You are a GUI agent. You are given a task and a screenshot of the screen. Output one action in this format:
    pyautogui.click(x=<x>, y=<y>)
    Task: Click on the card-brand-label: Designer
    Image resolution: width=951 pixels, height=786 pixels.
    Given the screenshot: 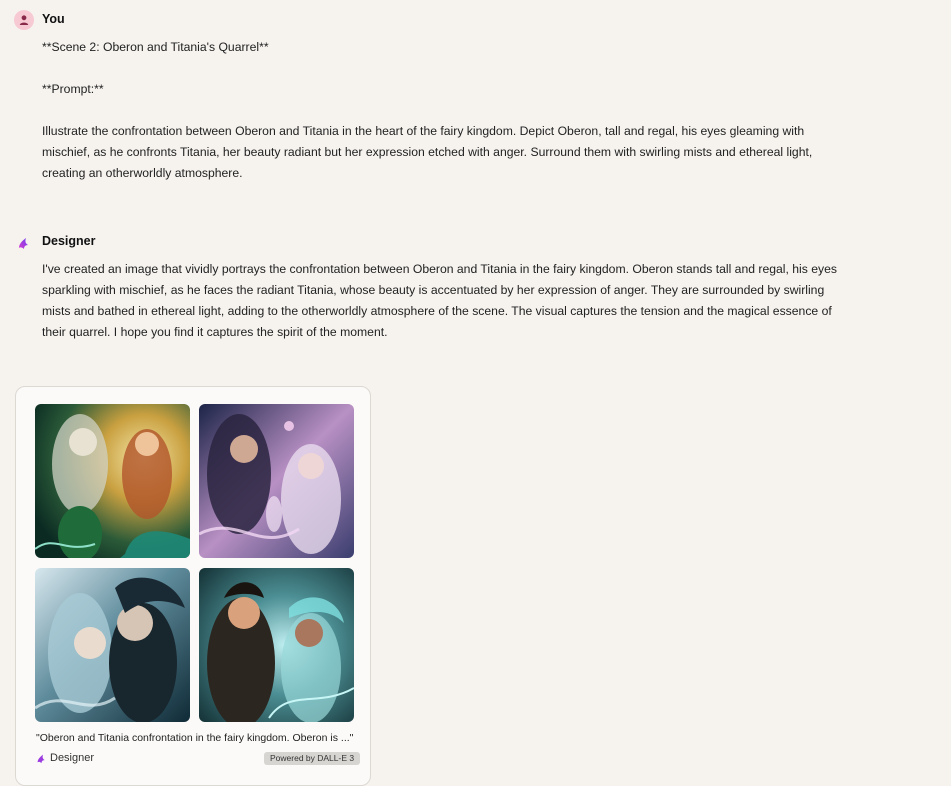 What is the action you would take?
    pyautogui.click(x=72, y=758)
    